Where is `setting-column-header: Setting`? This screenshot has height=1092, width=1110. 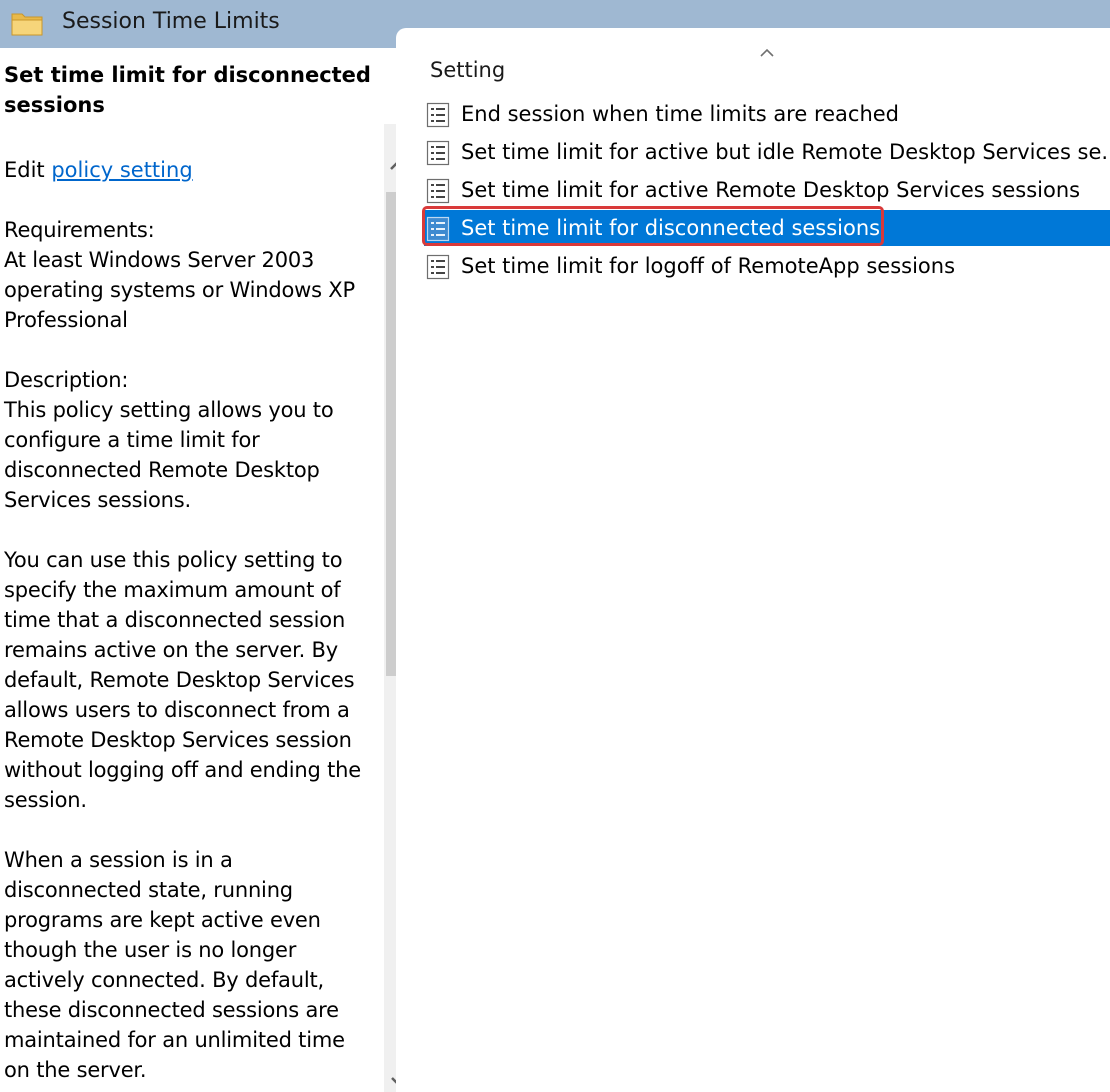
setting-column-header: Setting is located at coordinates (467, 70).